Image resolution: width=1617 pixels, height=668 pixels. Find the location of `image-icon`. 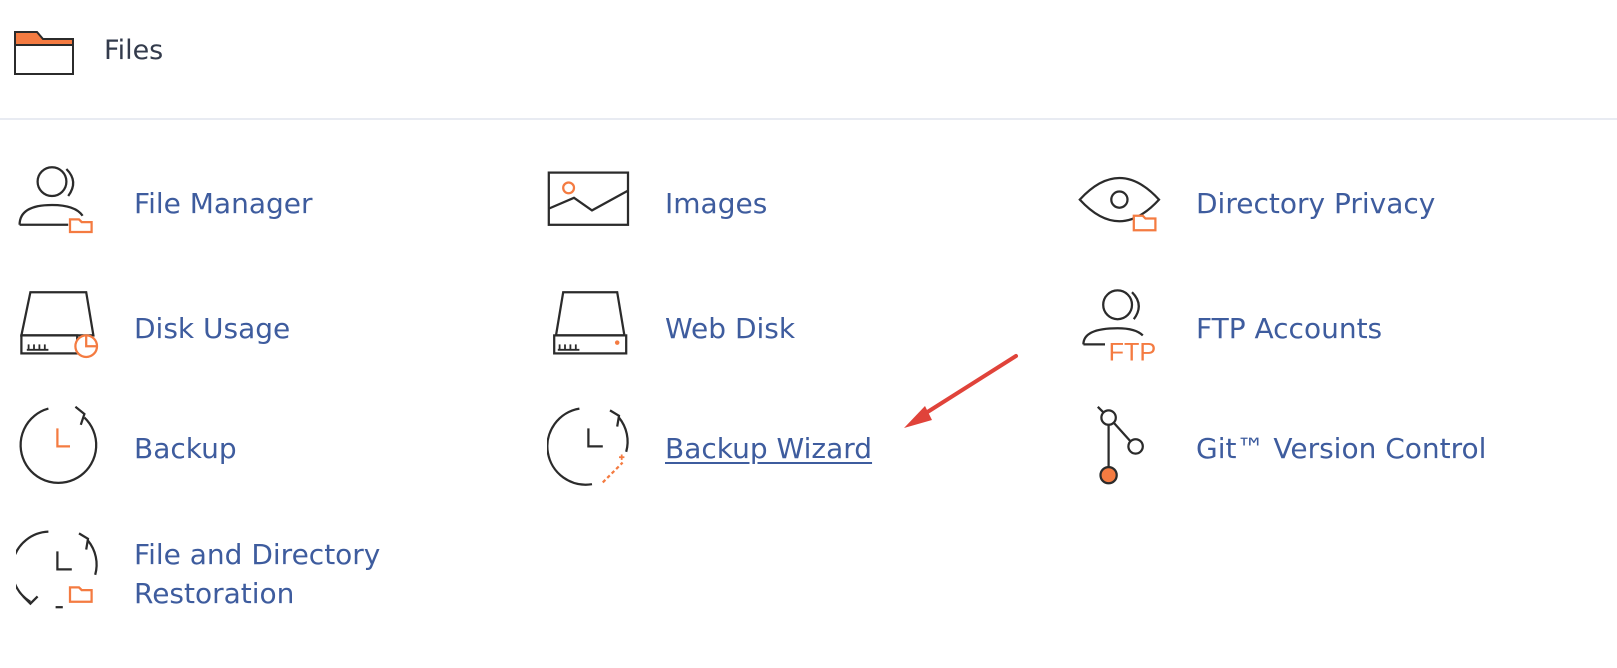

image-icon is located at coordinates (588, 198).